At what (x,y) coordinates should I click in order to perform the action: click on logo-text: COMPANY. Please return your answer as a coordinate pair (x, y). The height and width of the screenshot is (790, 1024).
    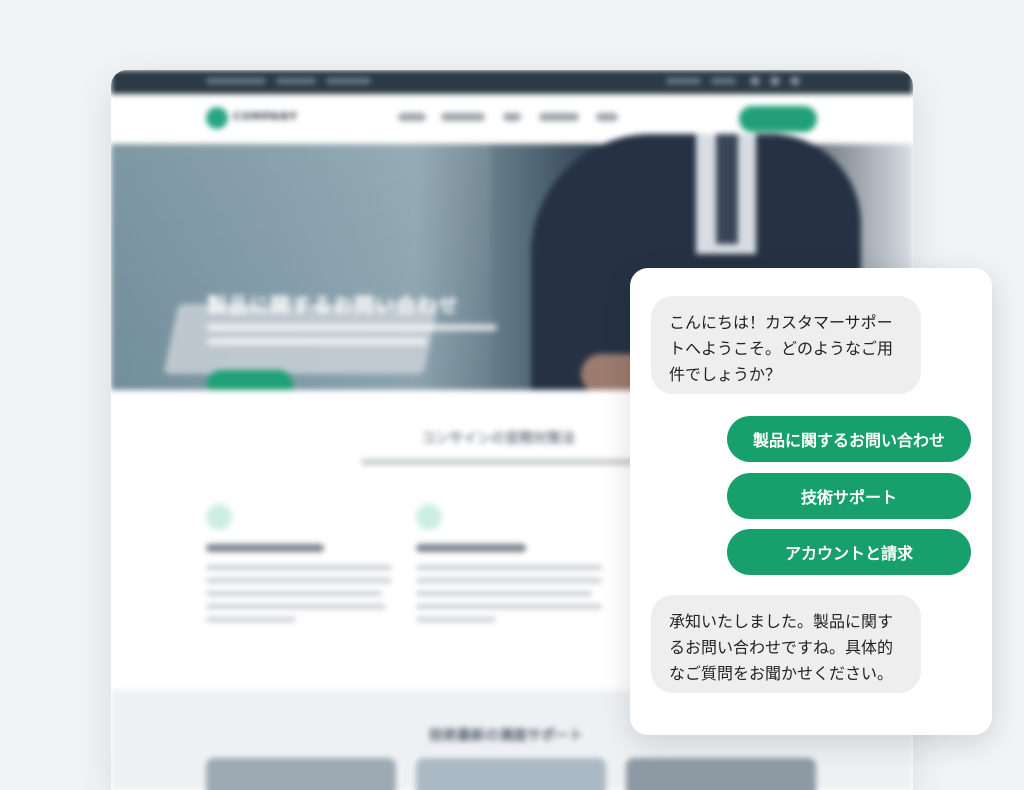
    Looking at the image, I should click on (265, 116).